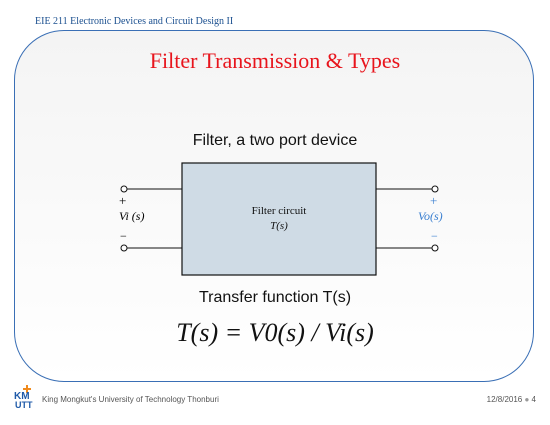  What do you see at coordinates (124, 248) in the screenshot?
I see `input-bottom-terminal` at bounding box center [124, 248].